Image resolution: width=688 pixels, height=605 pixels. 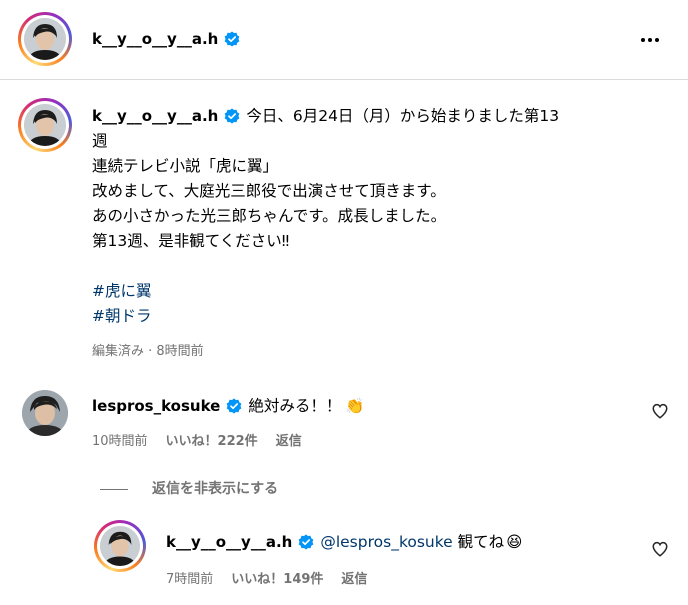 What do you see at coordinates (156, 406) in the screenshot?
I see `commenter-username: lespros_kosuke` at bounding box center [156, 406].